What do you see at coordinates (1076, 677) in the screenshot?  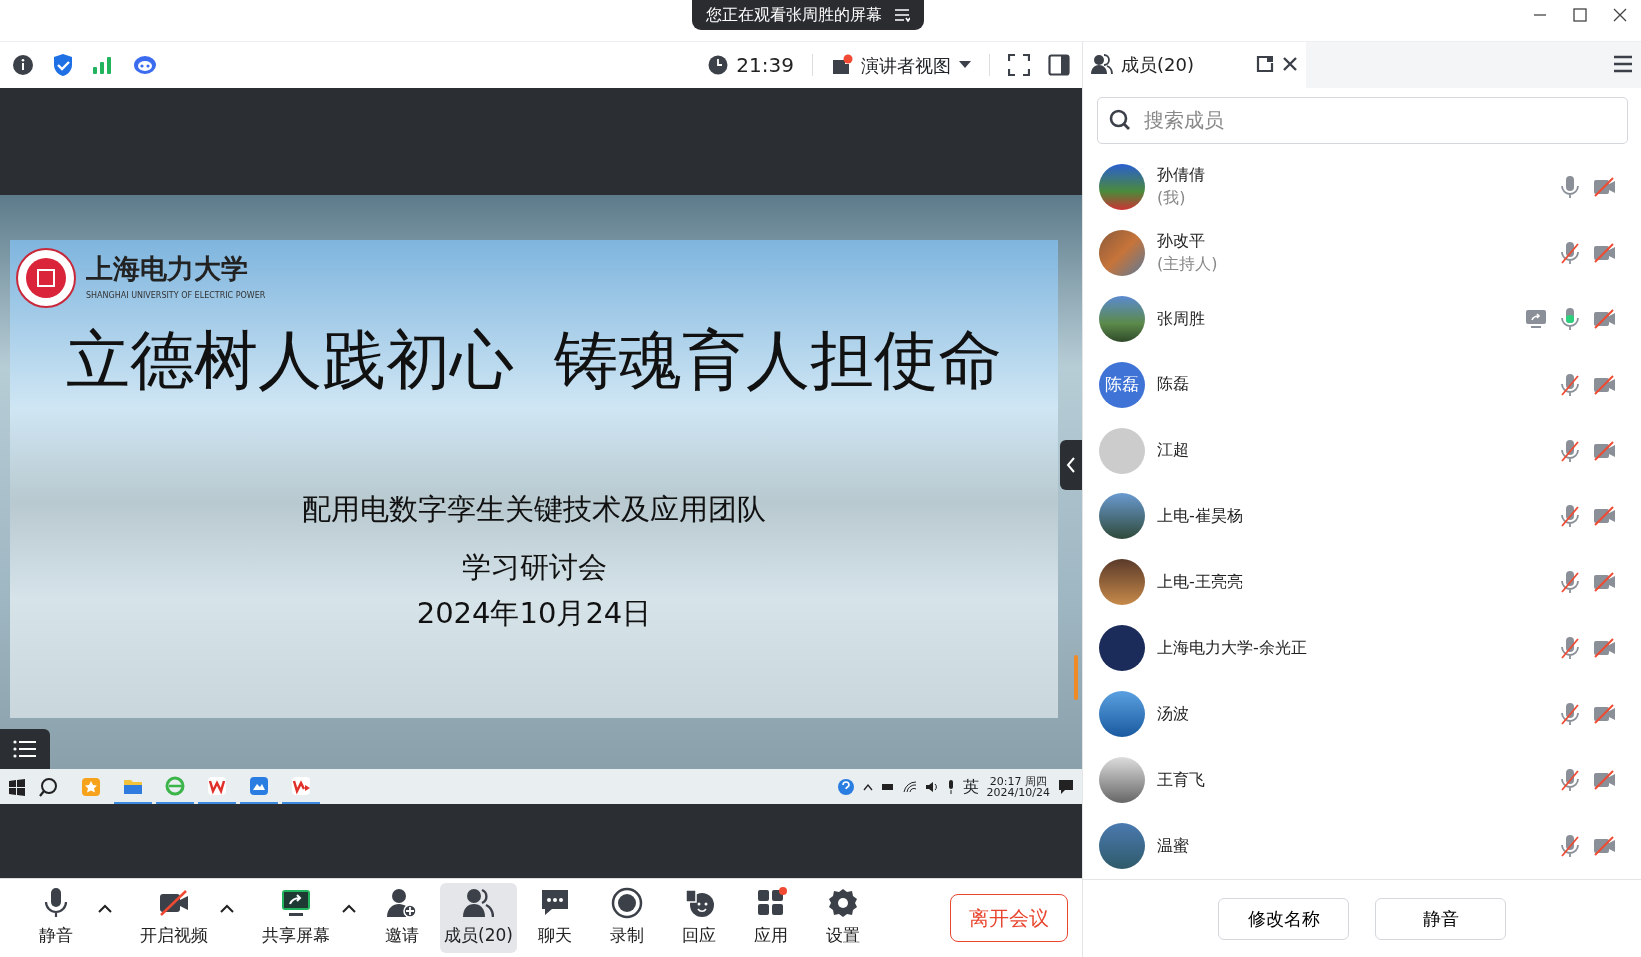 I see `scrollbar-thumb` at bounding box center [1076, 677].